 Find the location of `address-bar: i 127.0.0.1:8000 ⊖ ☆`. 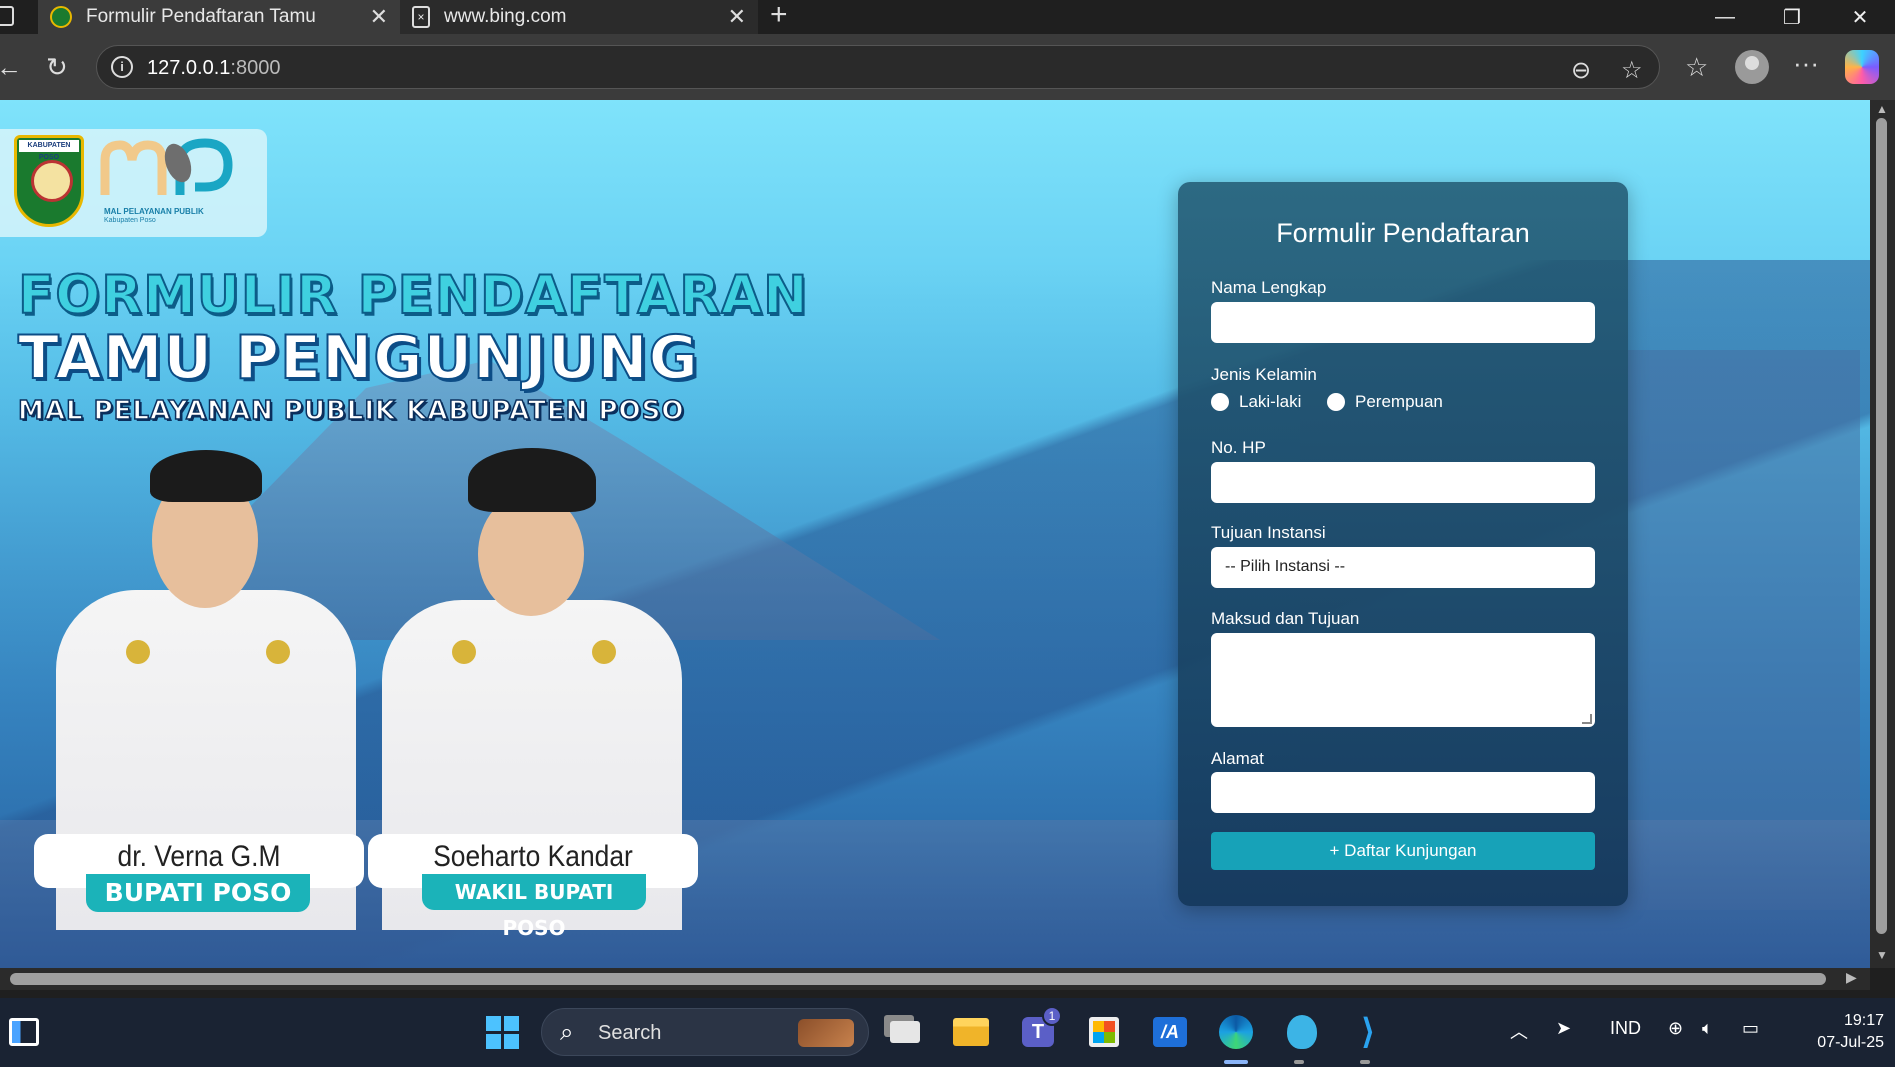

address-bar: i 127.0.0.1:8000 ⊖ ☆ is located at coordinates (878, 67).